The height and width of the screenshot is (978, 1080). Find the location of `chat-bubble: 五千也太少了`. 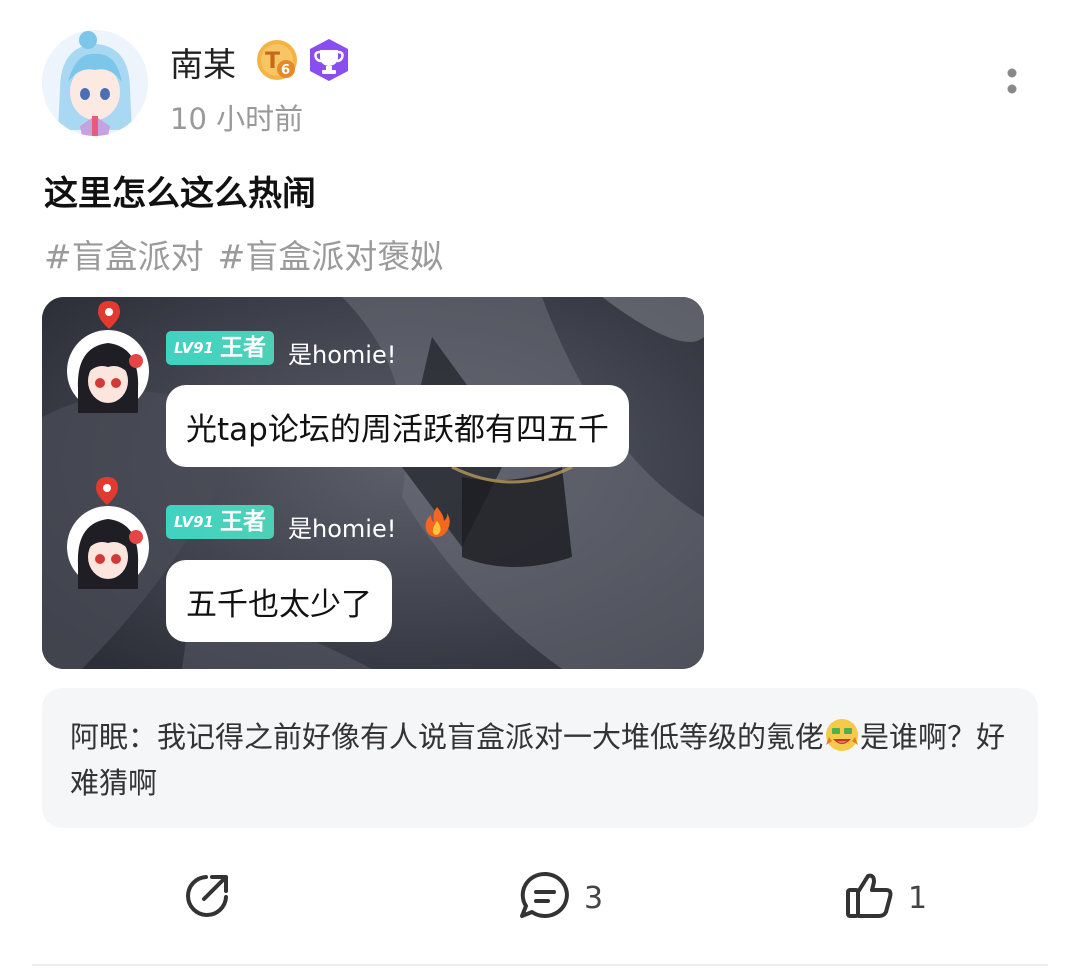

chat-bubble: 五千也太少了 is located at coordinates (279, 601).